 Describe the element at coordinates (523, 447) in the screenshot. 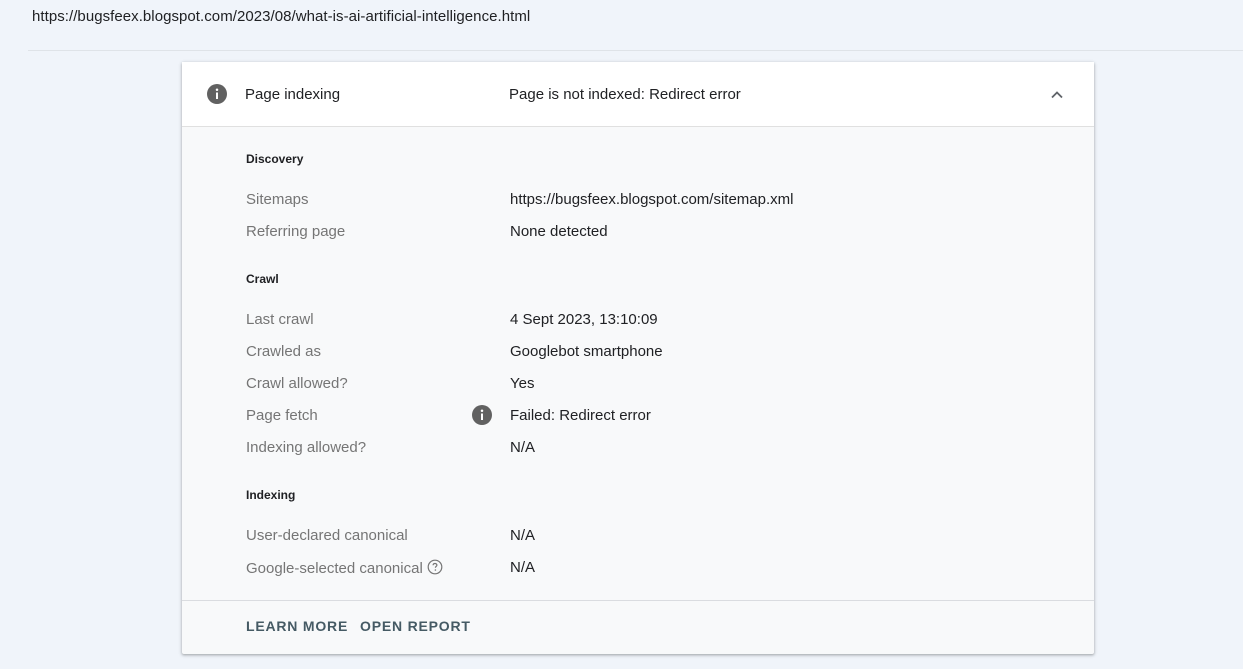

I see `indexing-allowed-value: N/A` at that location.